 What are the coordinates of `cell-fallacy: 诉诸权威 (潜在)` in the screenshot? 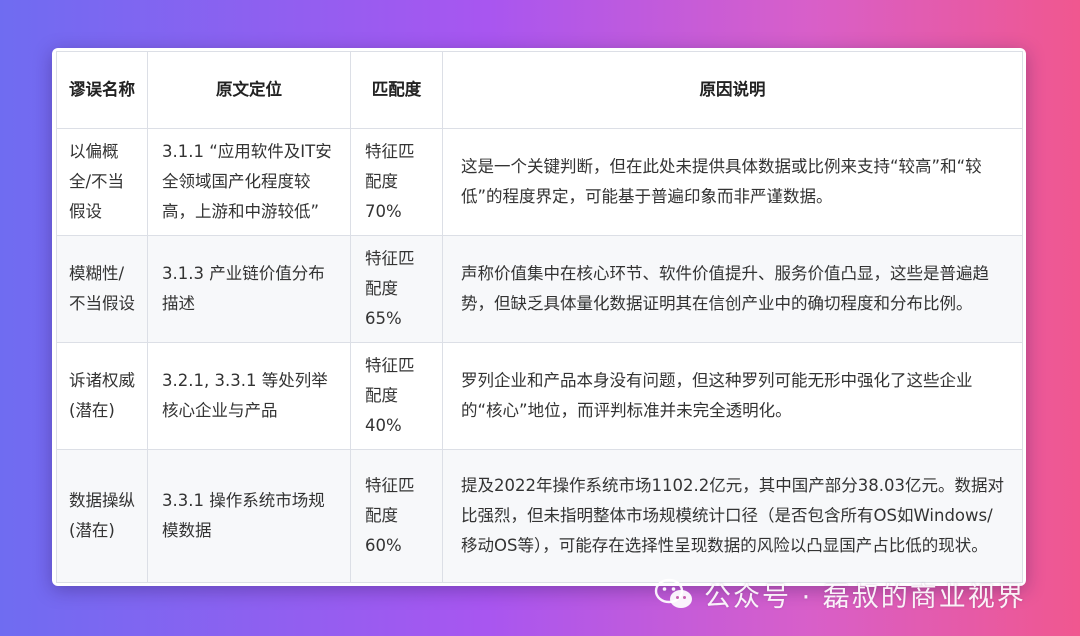 It's located at (102, 396).